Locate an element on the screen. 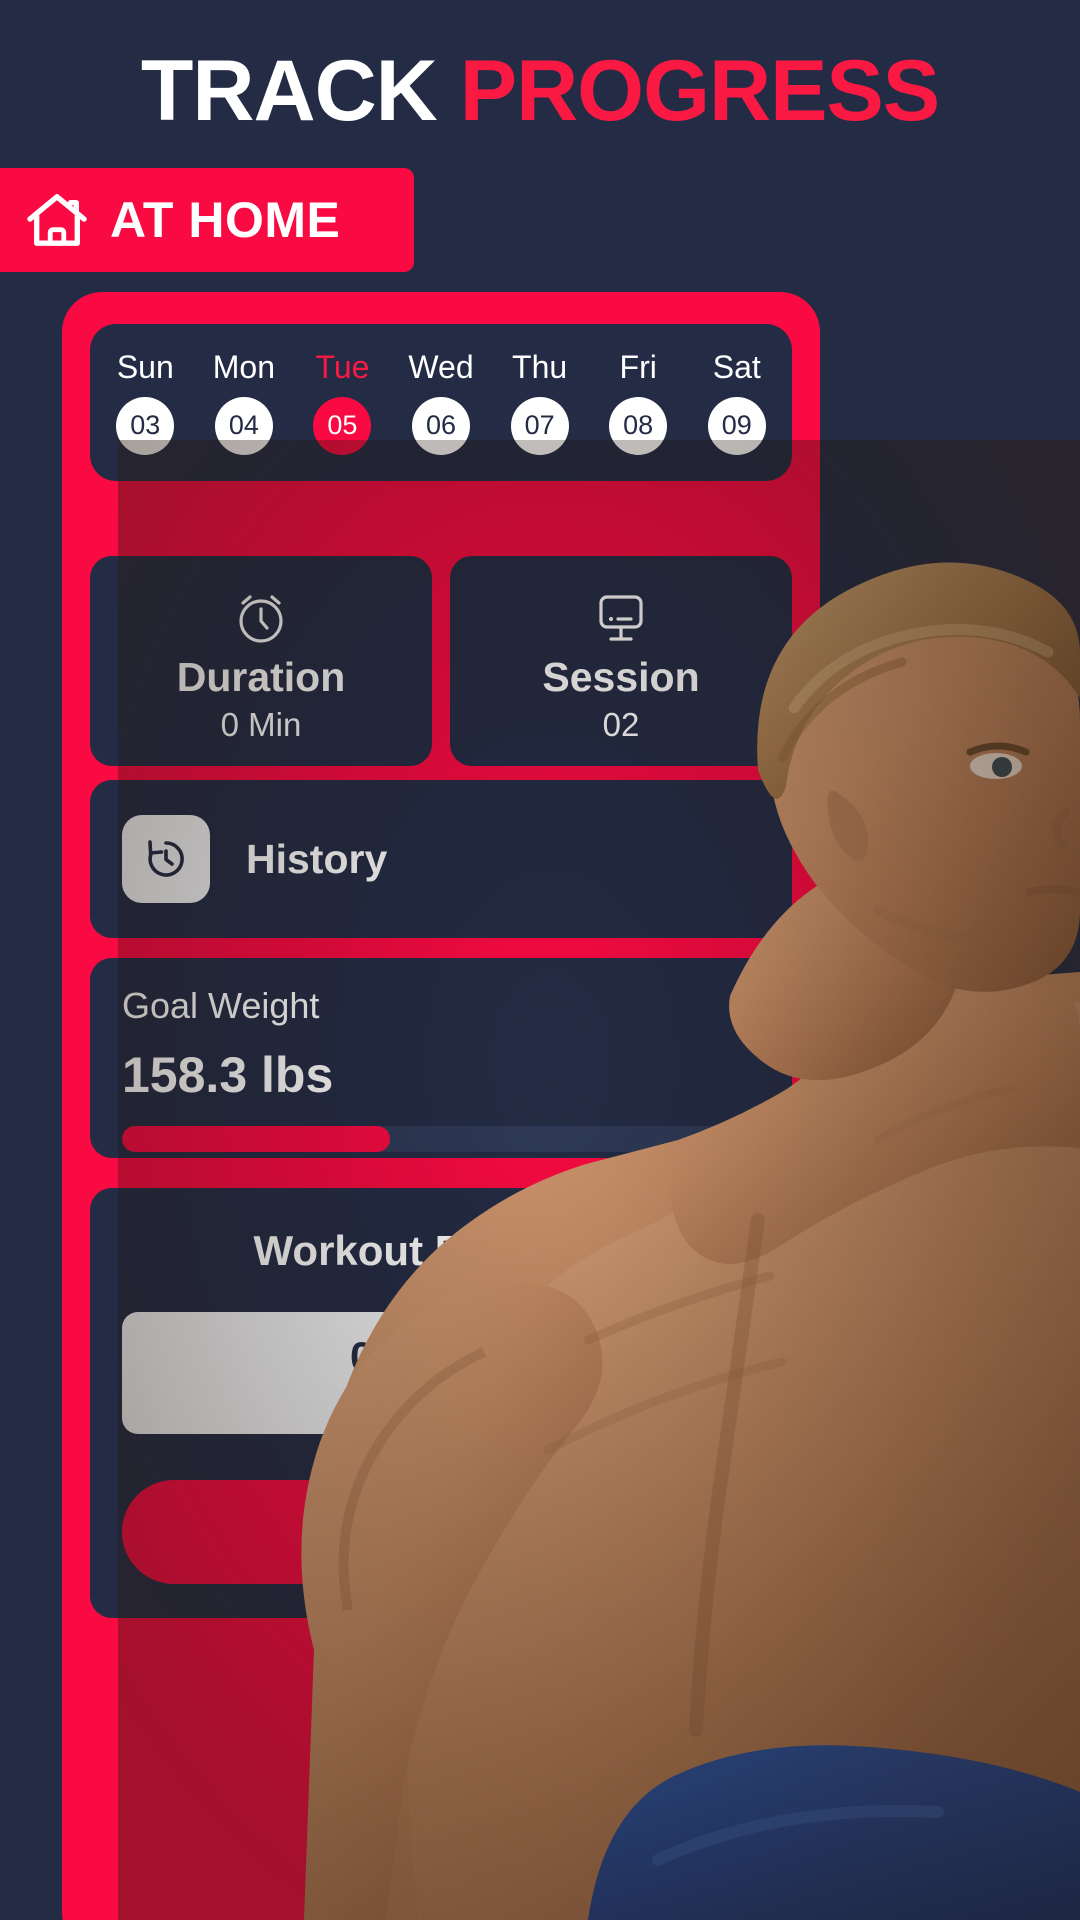 This screenshot has height=1920, width=1080. day-column-mon: Mon 04 is located at coordinates (244, 403).